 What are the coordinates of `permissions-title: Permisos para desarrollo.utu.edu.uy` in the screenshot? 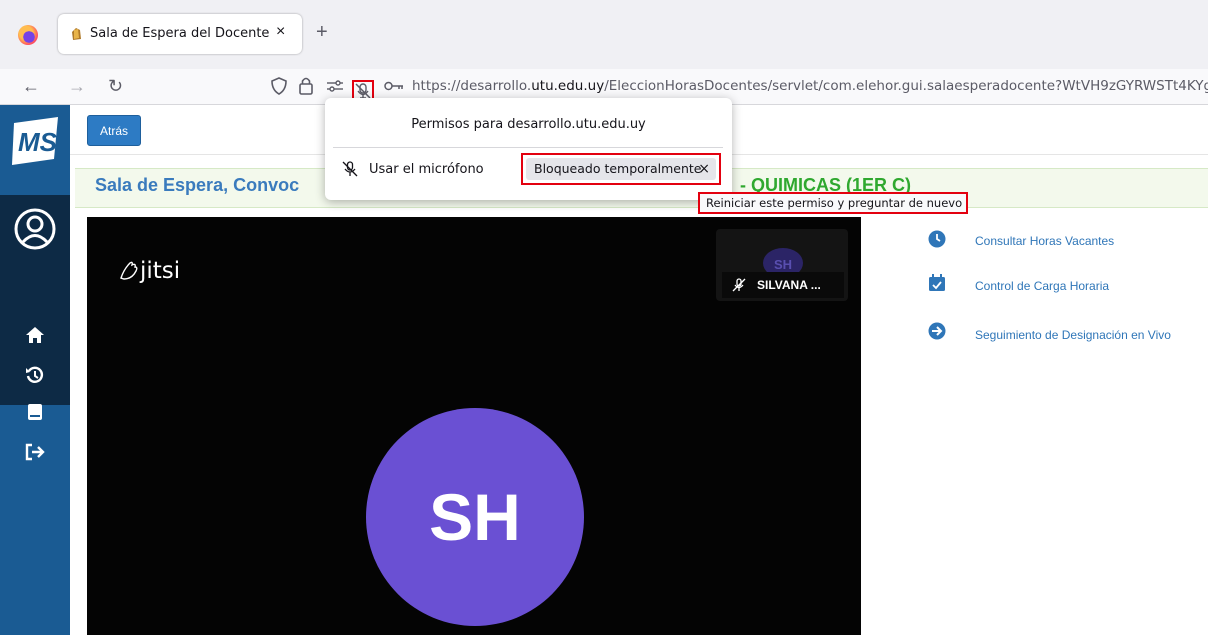 It's located at (528, 124).